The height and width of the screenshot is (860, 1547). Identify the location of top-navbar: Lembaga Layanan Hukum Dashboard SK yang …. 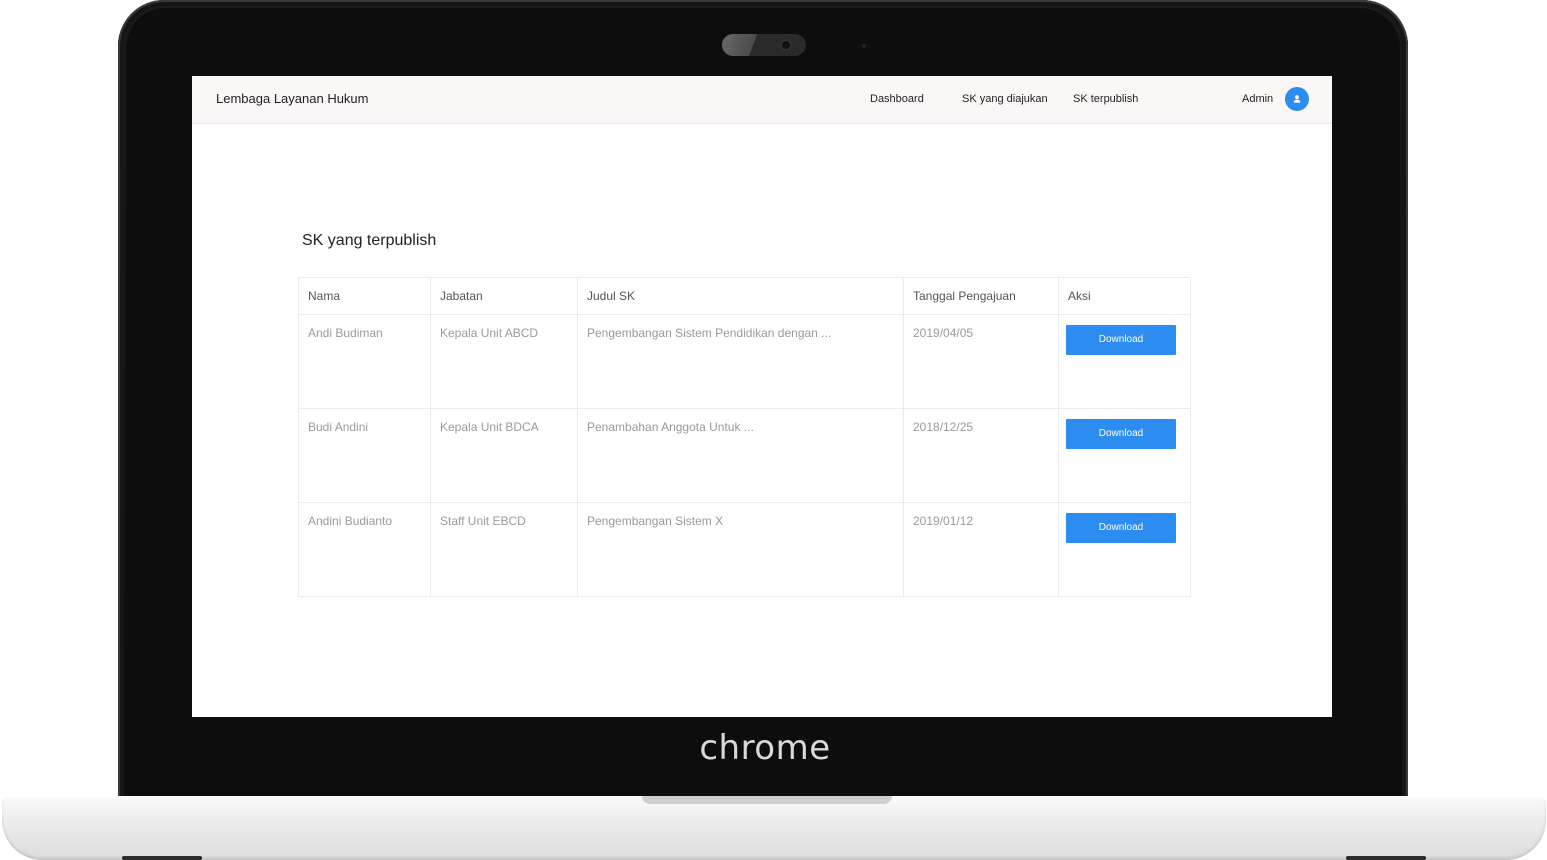
(762, 100).